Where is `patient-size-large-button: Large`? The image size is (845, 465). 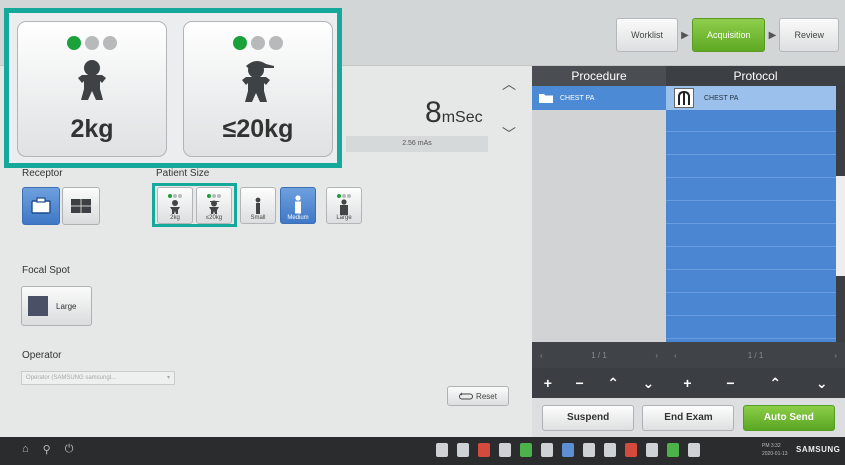 patient-size-large-button: Large is located at coordinates (344, 205).